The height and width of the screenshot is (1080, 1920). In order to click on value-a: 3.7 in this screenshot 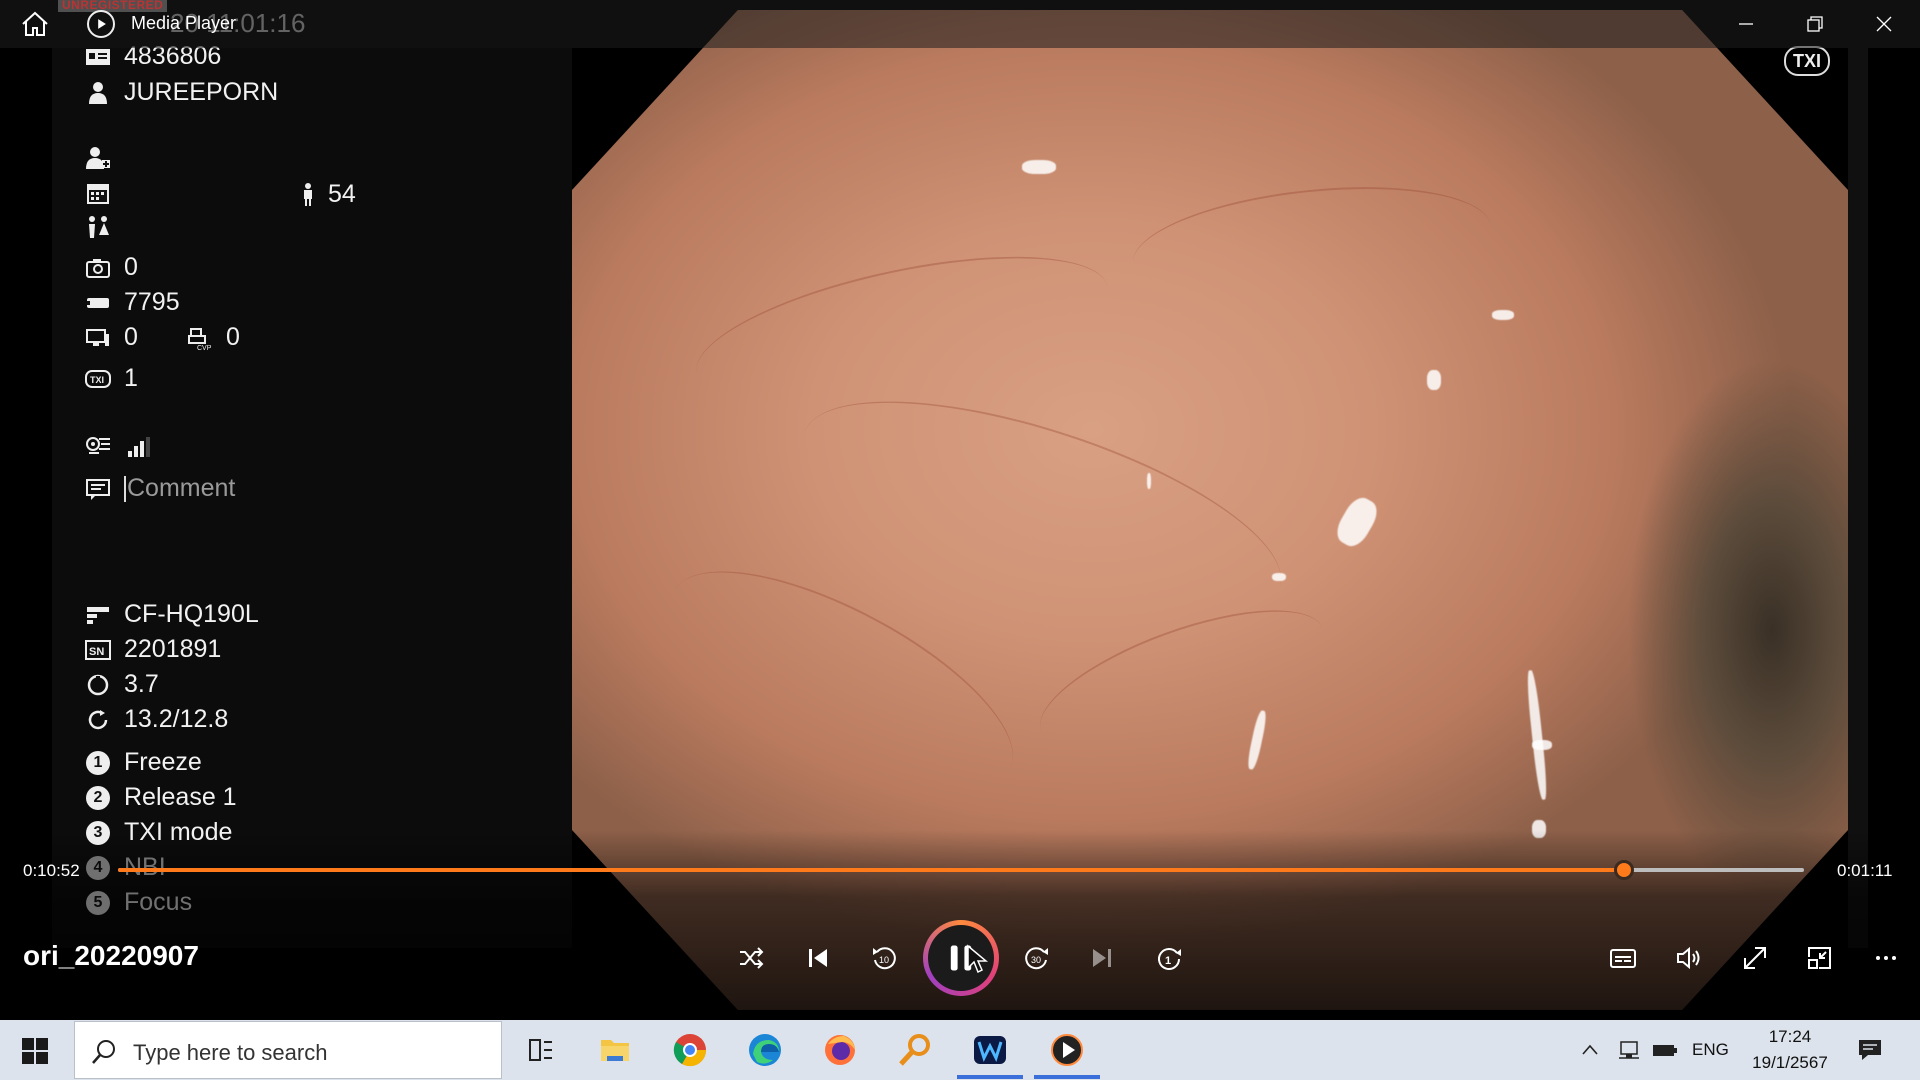, I will do `click(141, 684)`.